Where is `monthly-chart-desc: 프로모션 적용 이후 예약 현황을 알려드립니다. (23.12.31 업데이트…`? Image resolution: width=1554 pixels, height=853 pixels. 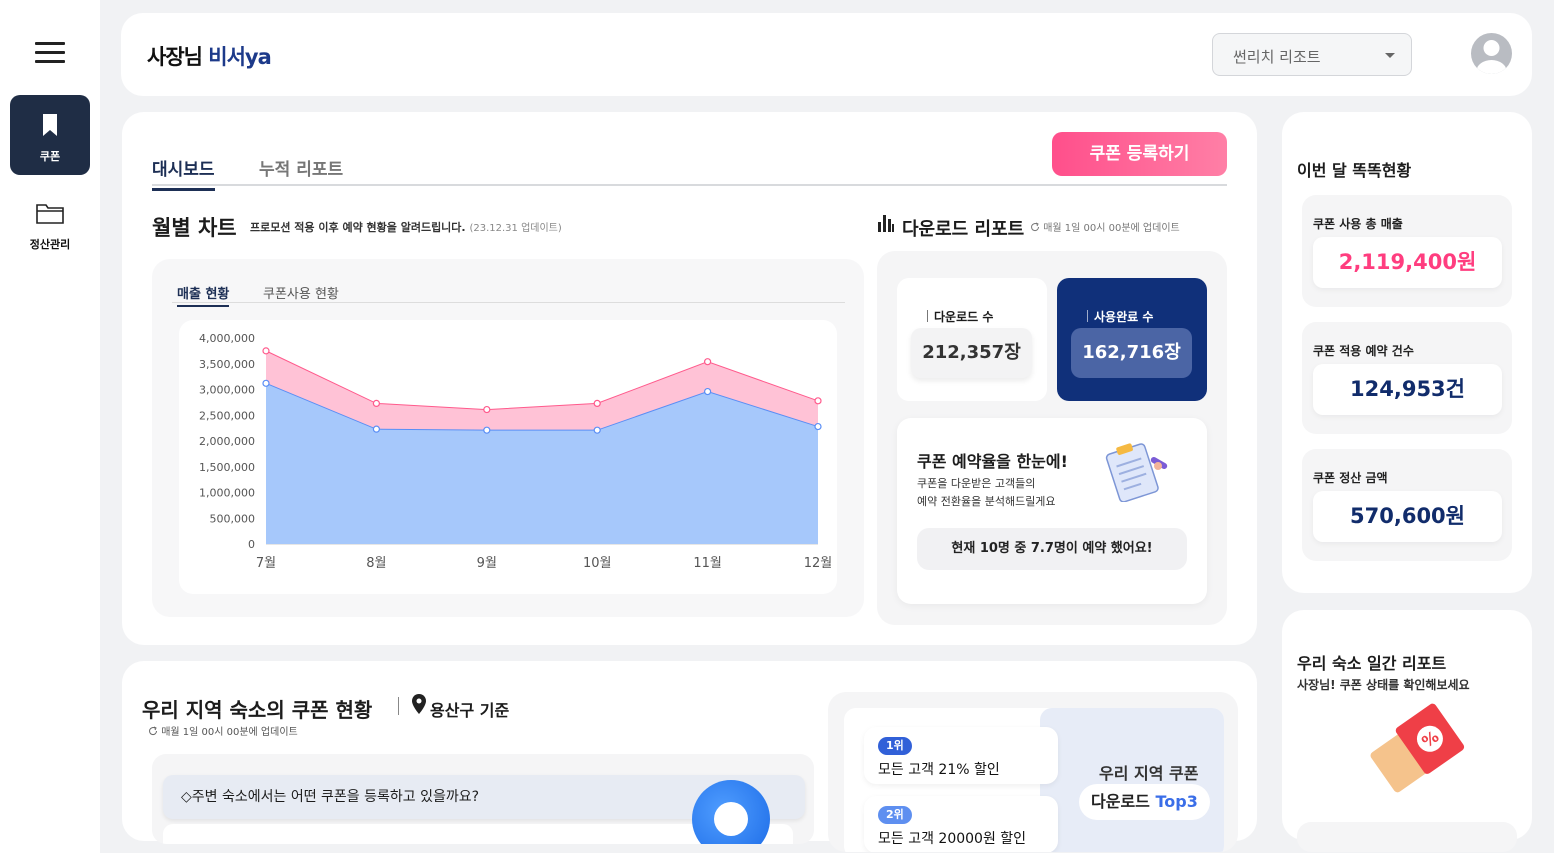
monthly-chart-desc: 프로모션 적용 이후 예약 현황을 알려드립니다. (23.12.31 업데이트… is located at coordinates (406, 227).